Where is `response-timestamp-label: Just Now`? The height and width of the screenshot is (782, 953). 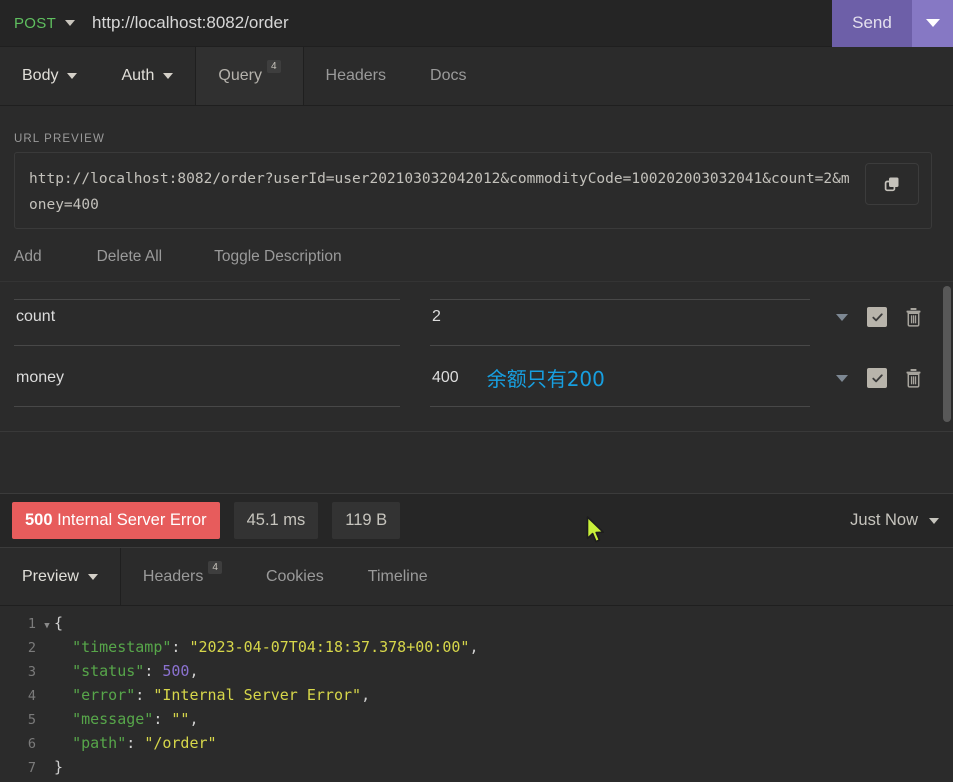
response-timestamp-label: Just Now is located at coordinates (884, 520).